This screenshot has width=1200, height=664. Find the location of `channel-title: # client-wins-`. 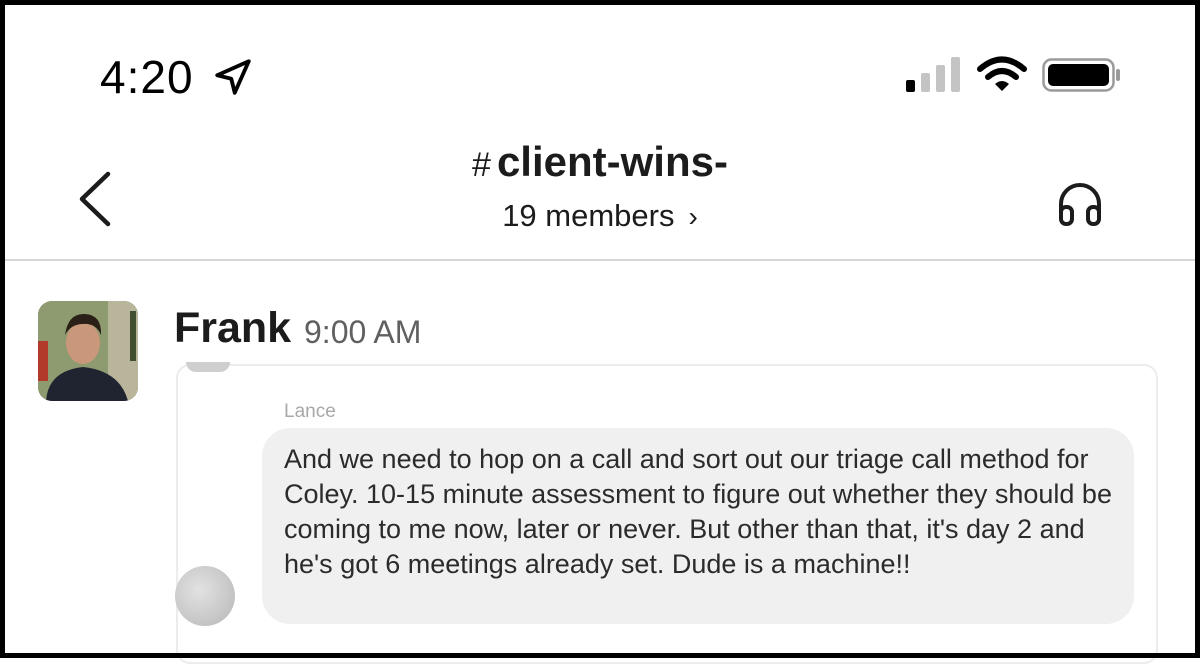

channel-title: # client-wins- is located at coordinates (600, 162).